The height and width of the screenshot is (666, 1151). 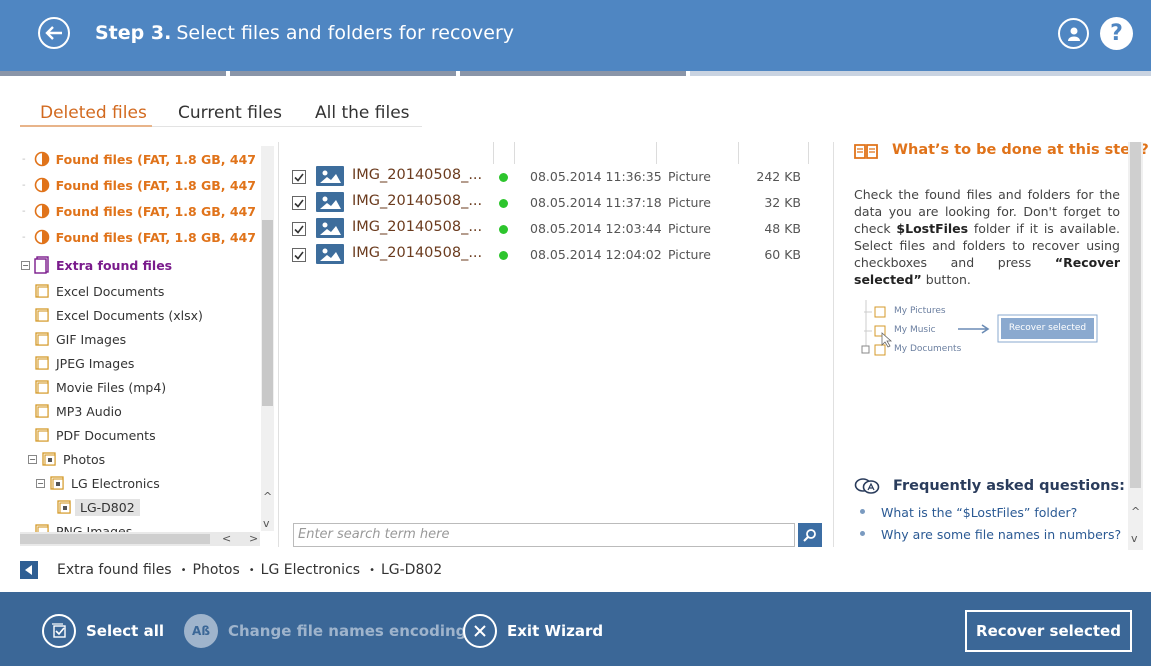 I want to click on tree-item-photos: − Photos, so click(x=66, y=459).